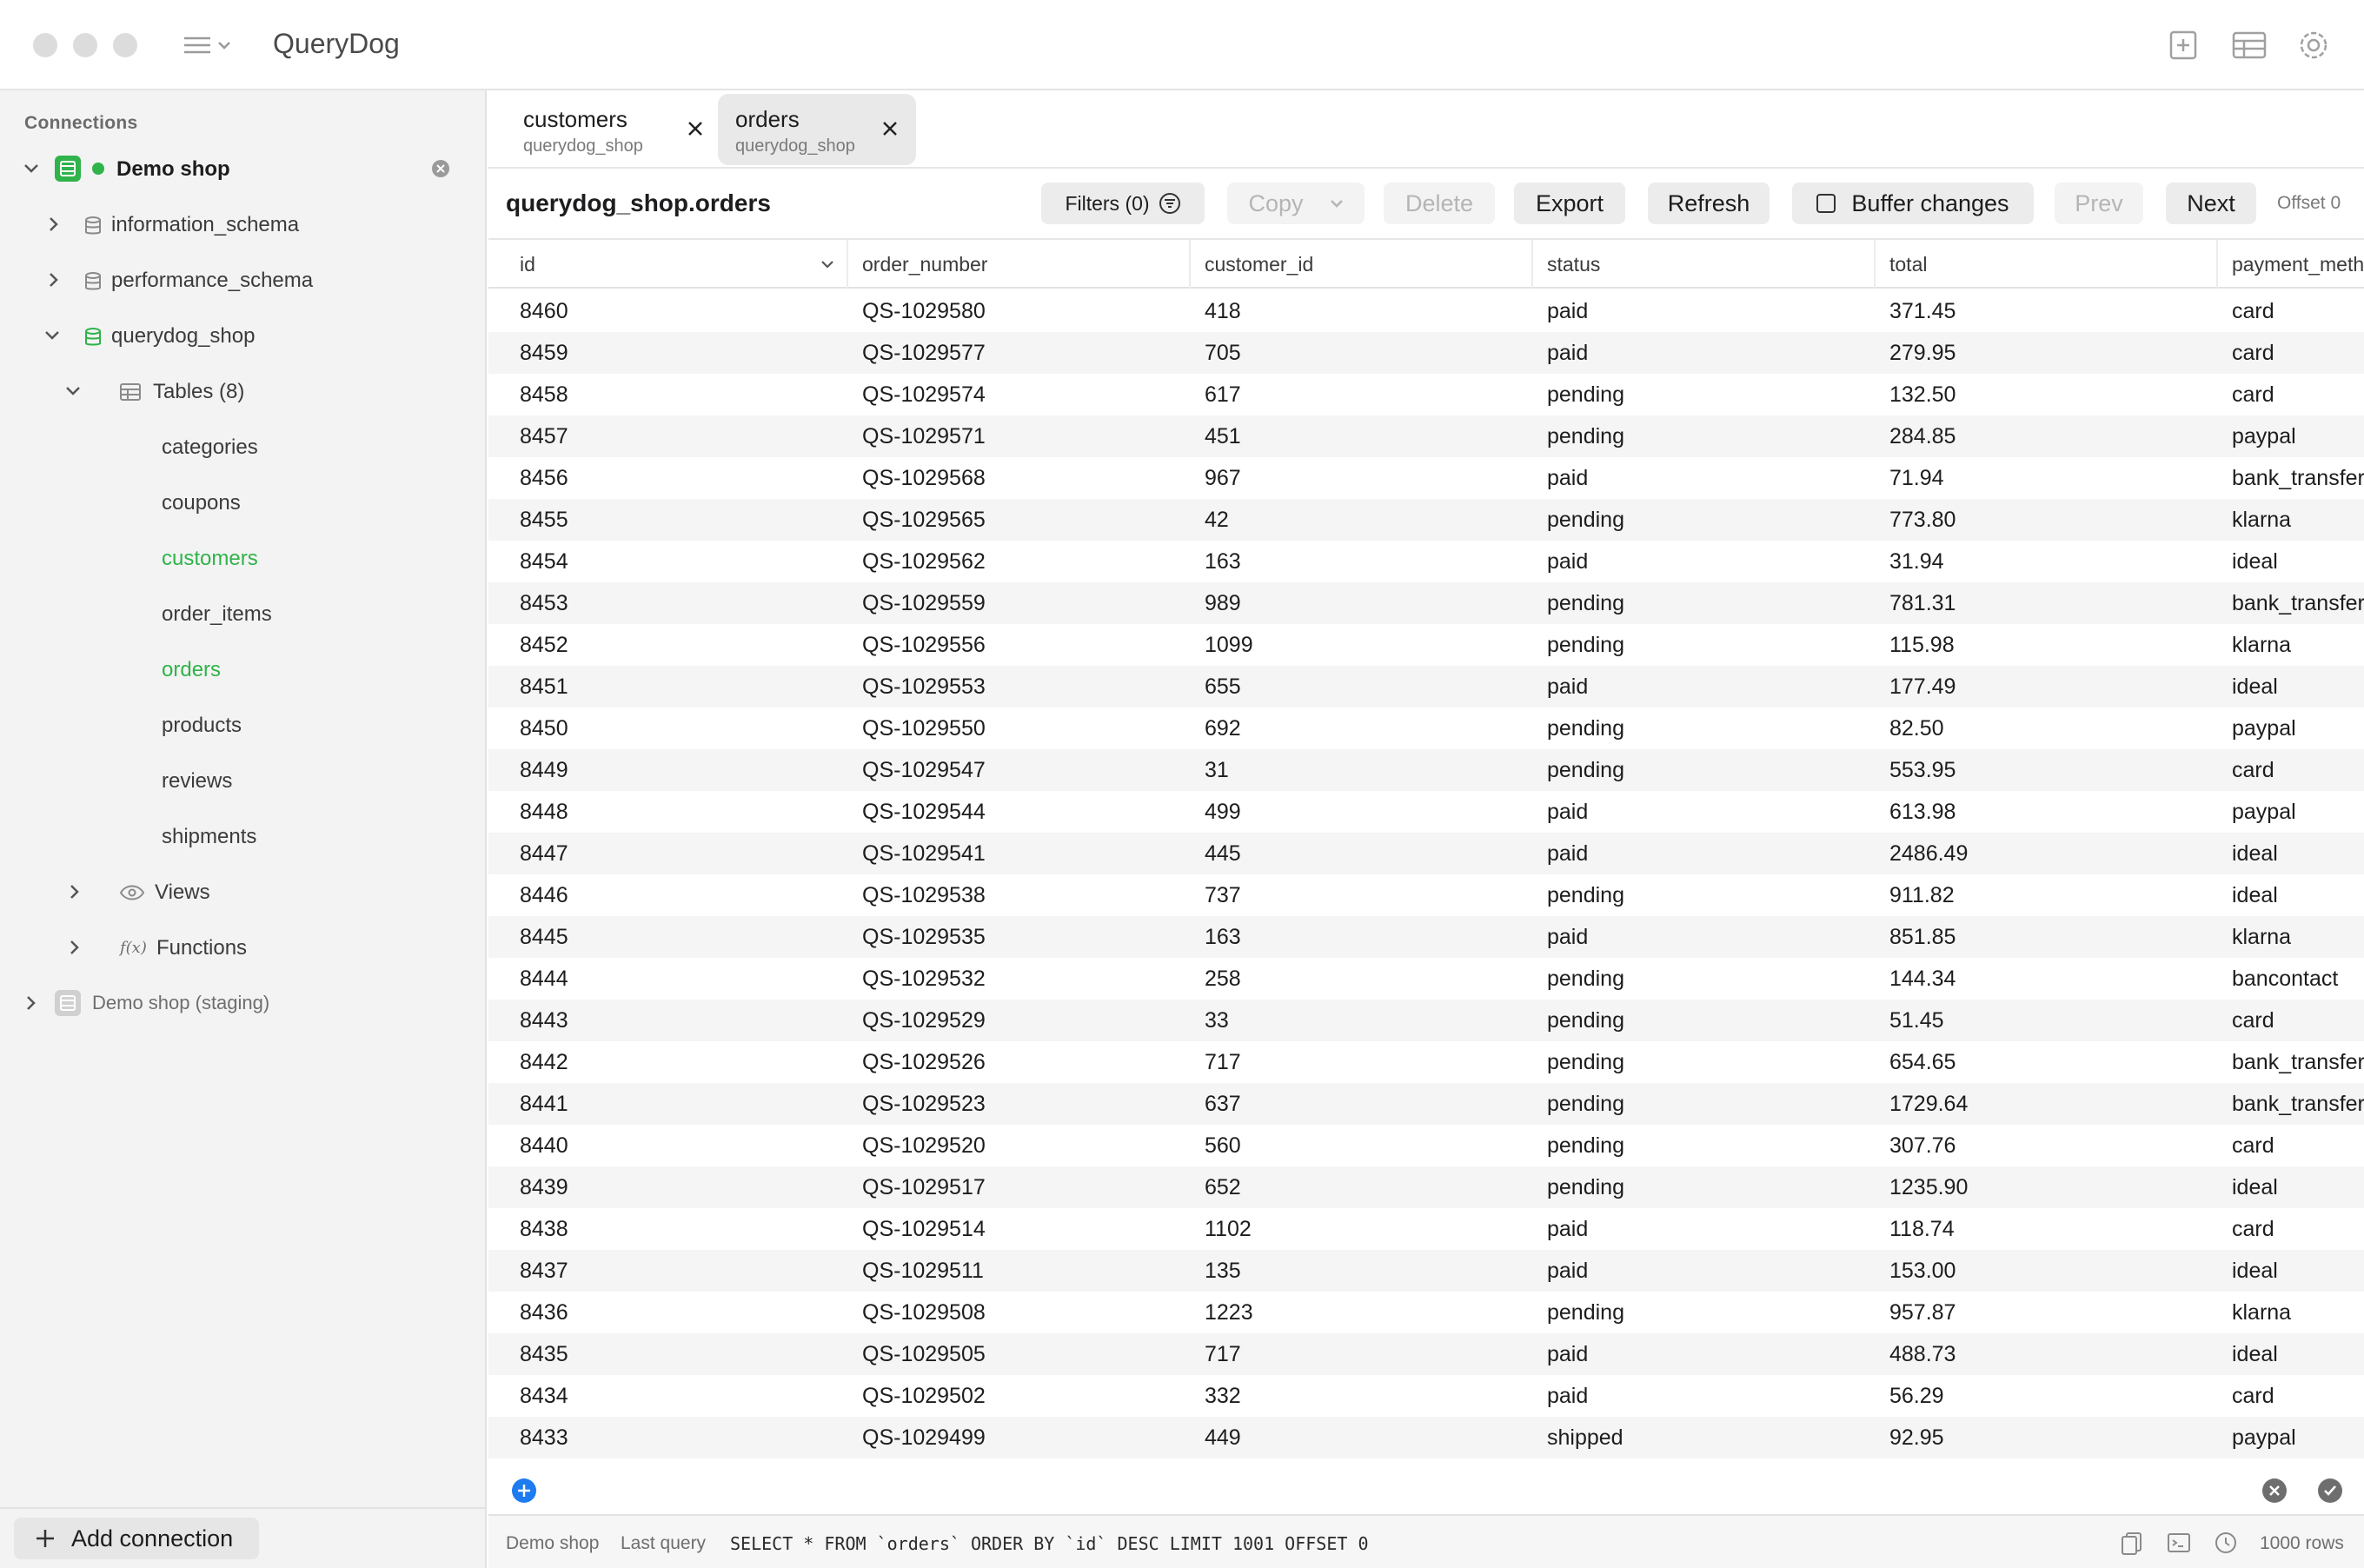 The image size is (2364, 1568). What do you see at coordinates (1913, 203) in the screenshot?
I see `buffer-changes-toggle: Buffer changes` at bounding box center [1913, 203].